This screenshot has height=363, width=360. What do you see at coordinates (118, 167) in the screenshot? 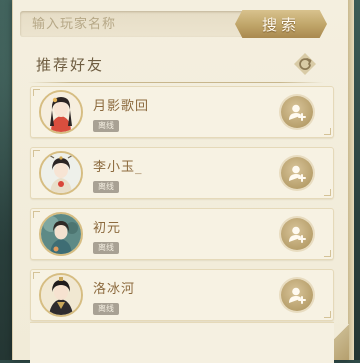
I see `friend-name: 李小玉_` at bounding box center [118, 167].